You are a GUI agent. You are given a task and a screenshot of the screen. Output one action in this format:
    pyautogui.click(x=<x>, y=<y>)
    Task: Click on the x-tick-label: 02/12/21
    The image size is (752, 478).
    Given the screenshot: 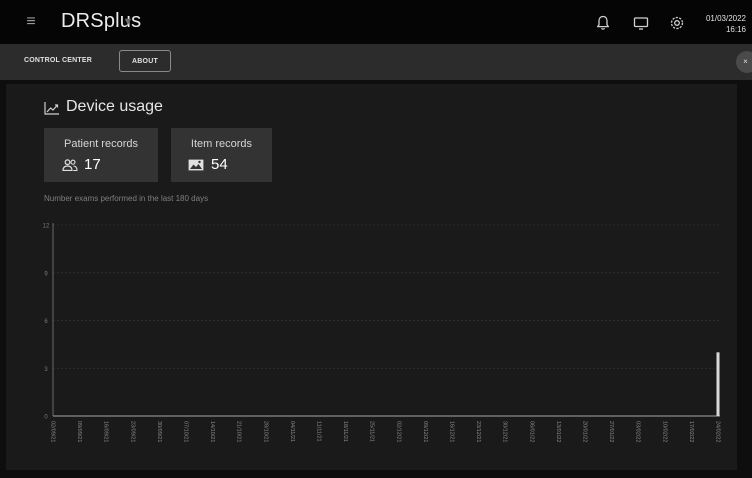 What is the action you would take?
    pyautogui.click(x=398, y=431)
    